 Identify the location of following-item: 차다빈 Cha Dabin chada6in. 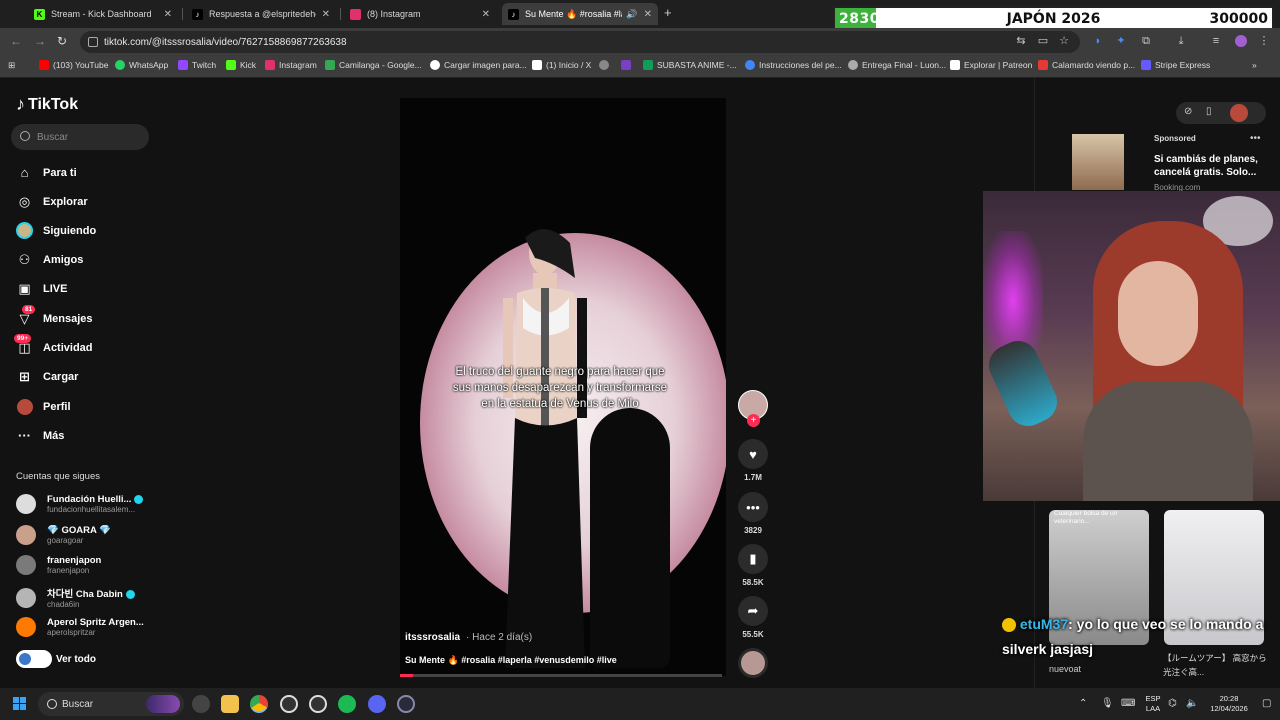
(75, 597).